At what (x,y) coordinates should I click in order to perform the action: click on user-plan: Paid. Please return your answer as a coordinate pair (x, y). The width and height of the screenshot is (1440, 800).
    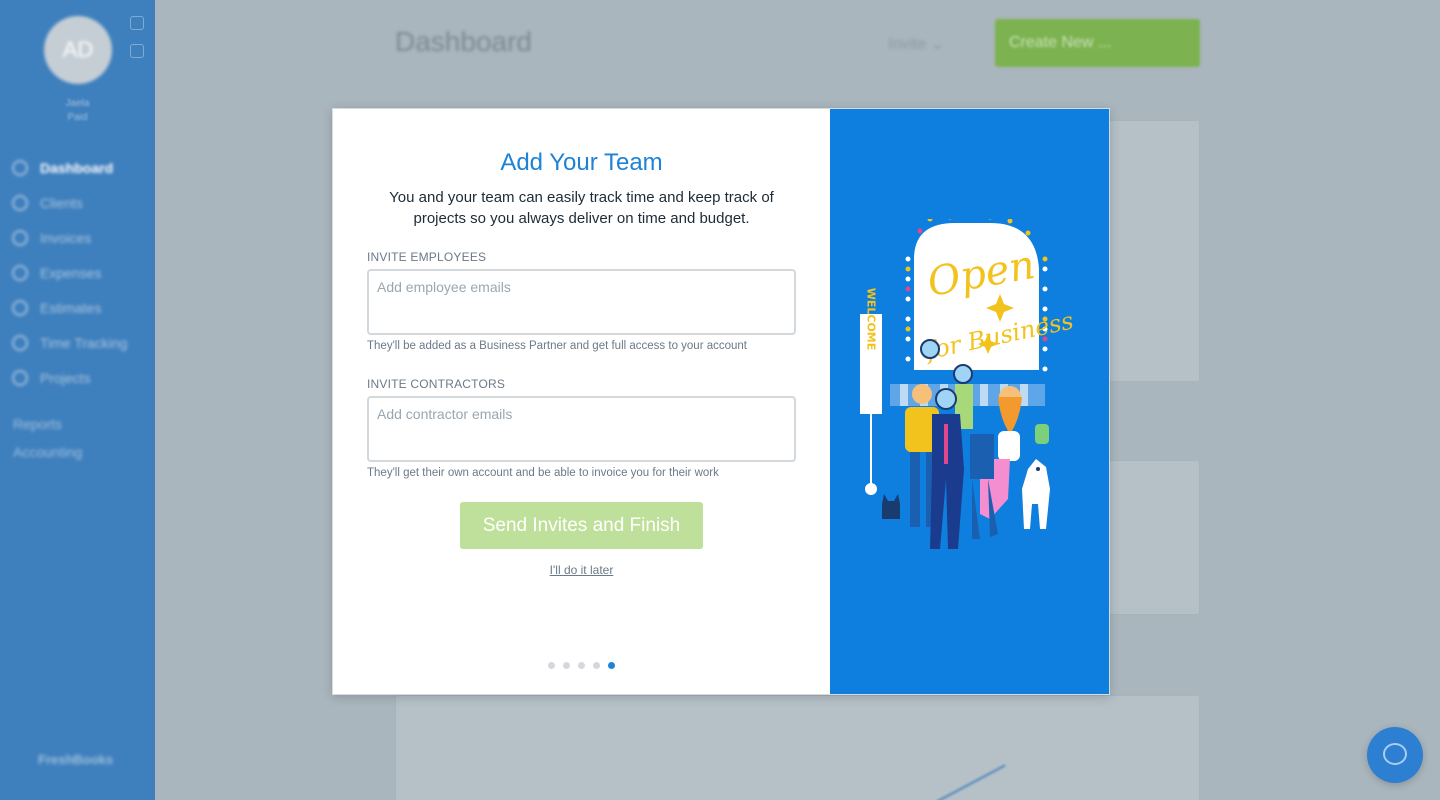
    Looking at the image, I should click on (77, 117).